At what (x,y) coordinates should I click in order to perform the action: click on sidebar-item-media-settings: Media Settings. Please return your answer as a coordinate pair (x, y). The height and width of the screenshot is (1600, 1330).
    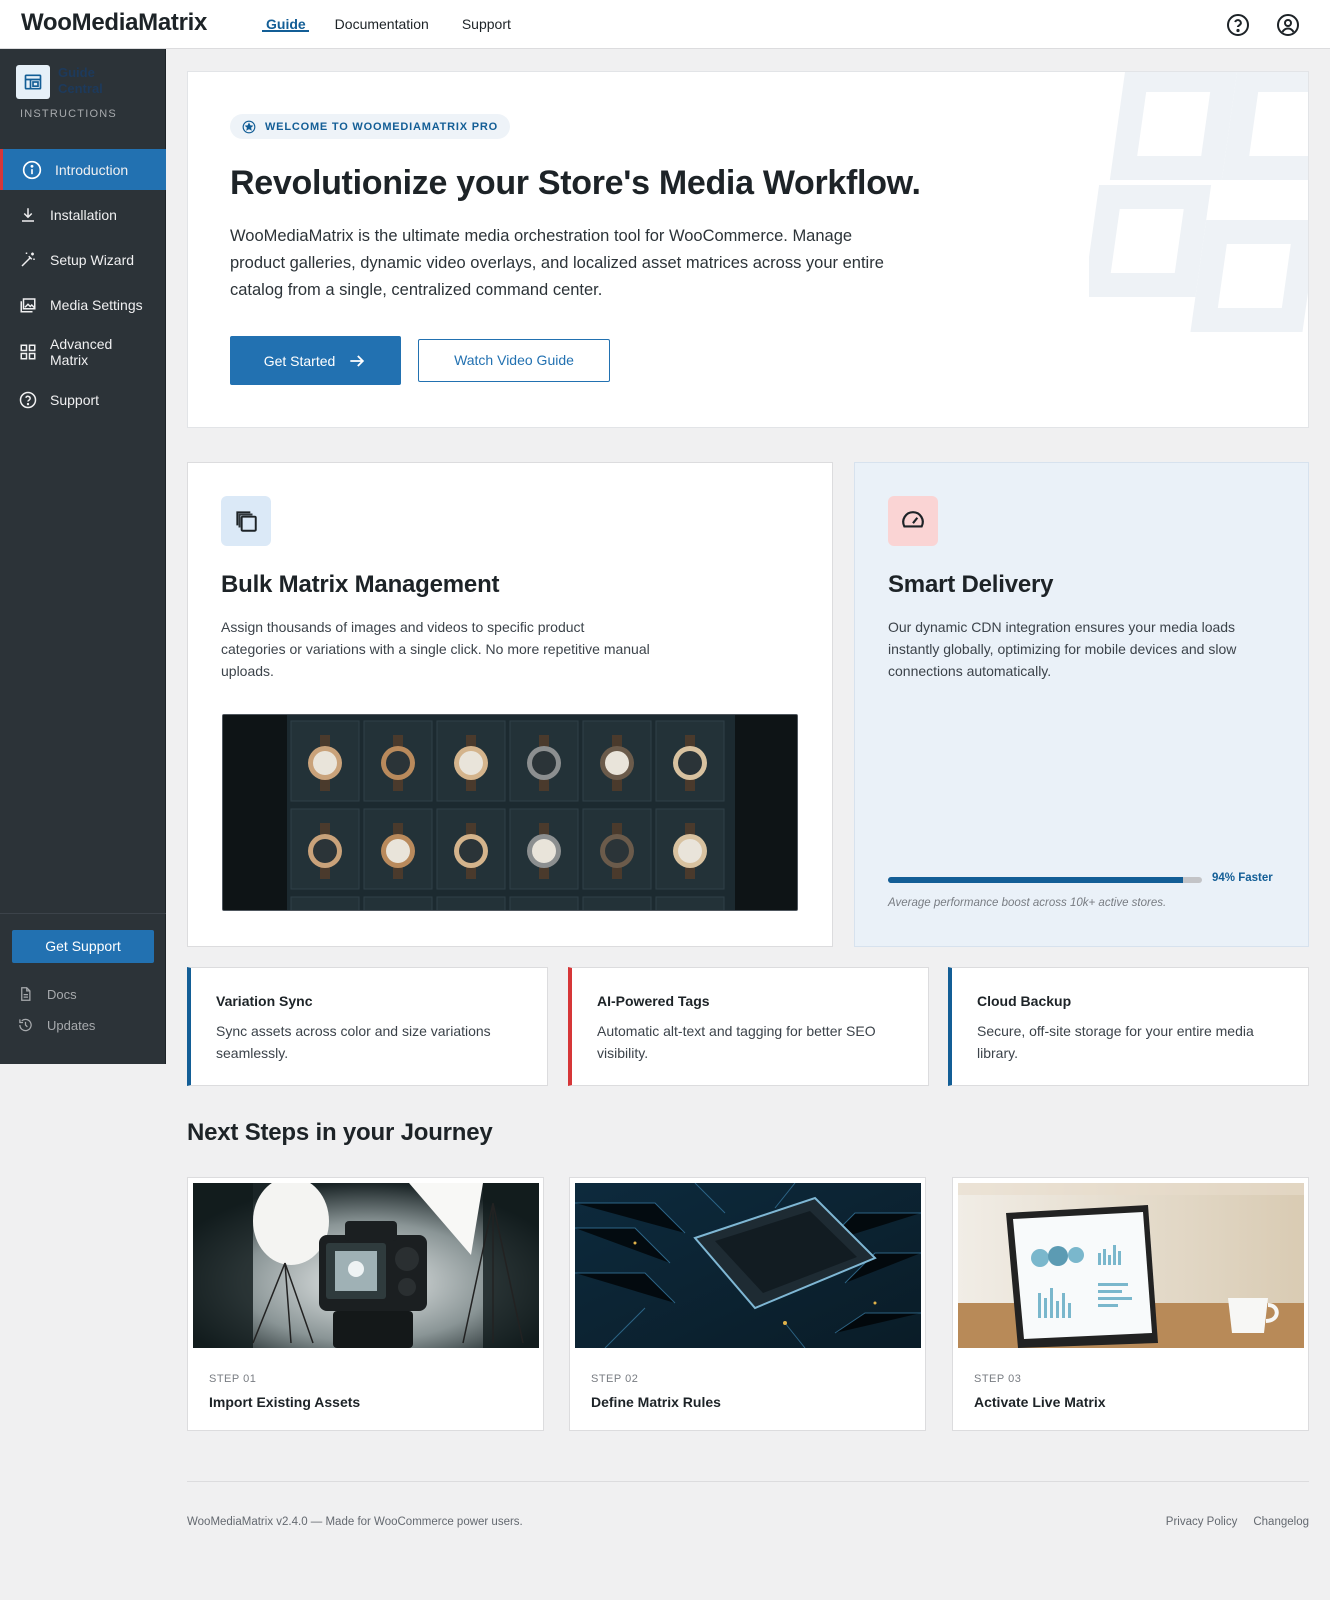
    Looking at the image, I should click on (83, 304).